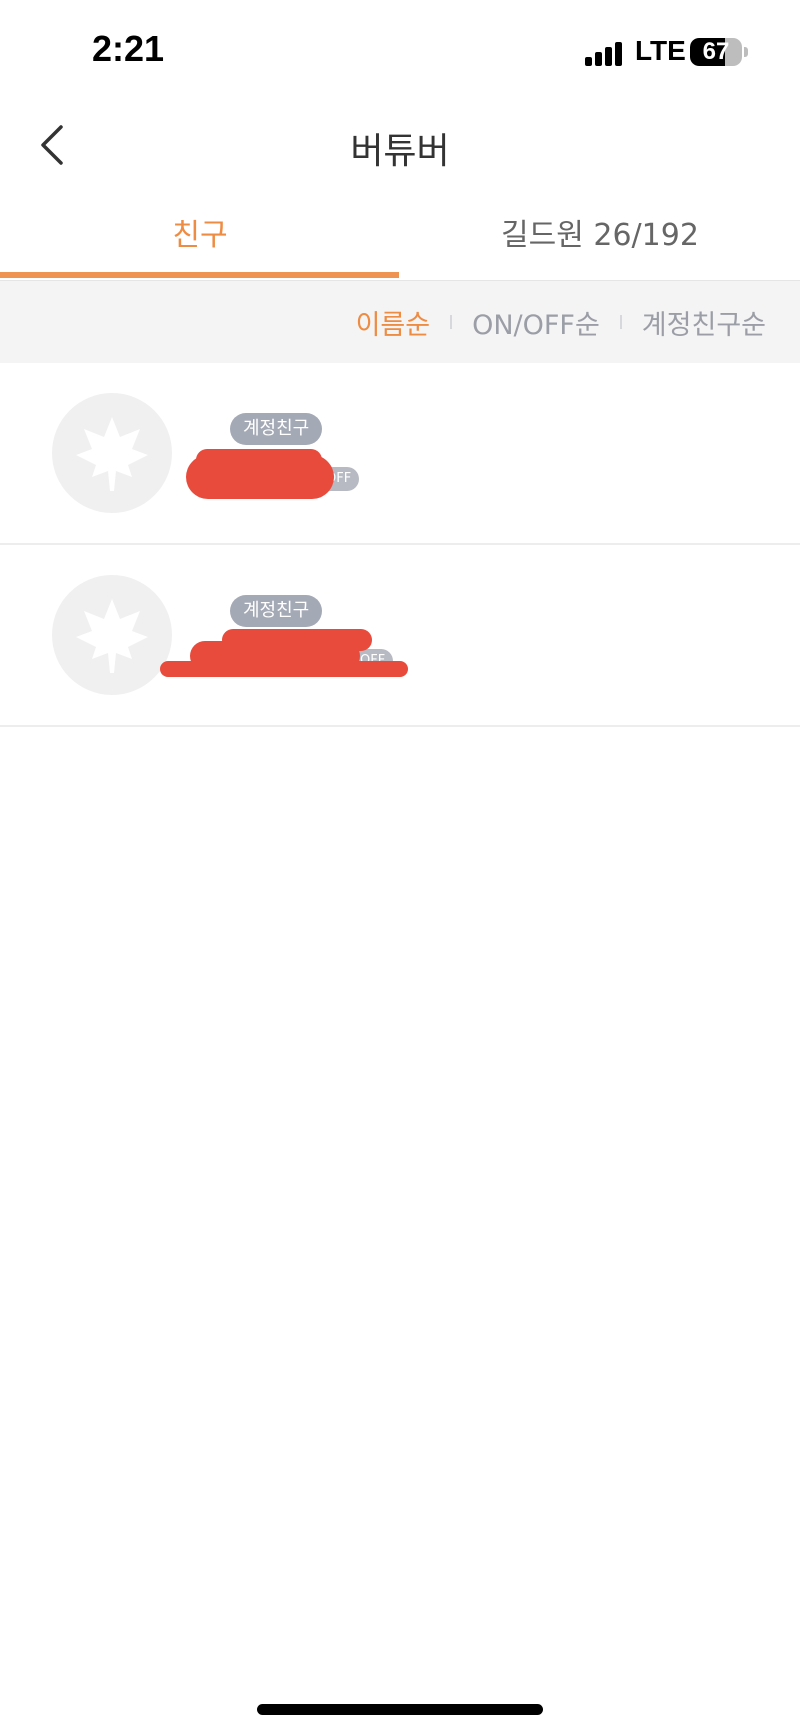 The width and height of the screenshot is (800, 1733). I want to click on tab-guild-members: 길드원 26/192, so click(600, 240).